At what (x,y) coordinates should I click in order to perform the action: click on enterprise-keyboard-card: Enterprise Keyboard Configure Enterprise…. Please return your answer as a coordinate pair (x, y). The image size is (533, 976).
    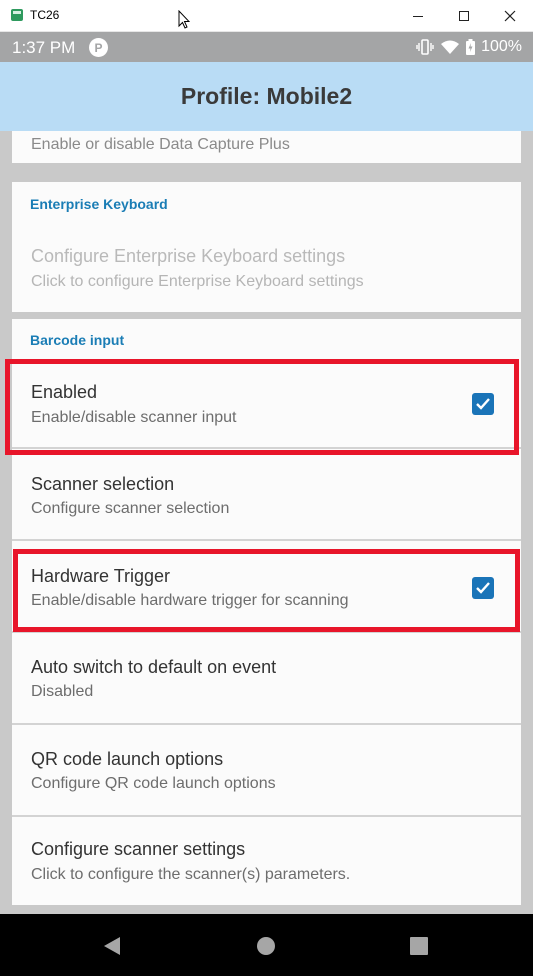
    Looking at the image, I should click on (266, 247).